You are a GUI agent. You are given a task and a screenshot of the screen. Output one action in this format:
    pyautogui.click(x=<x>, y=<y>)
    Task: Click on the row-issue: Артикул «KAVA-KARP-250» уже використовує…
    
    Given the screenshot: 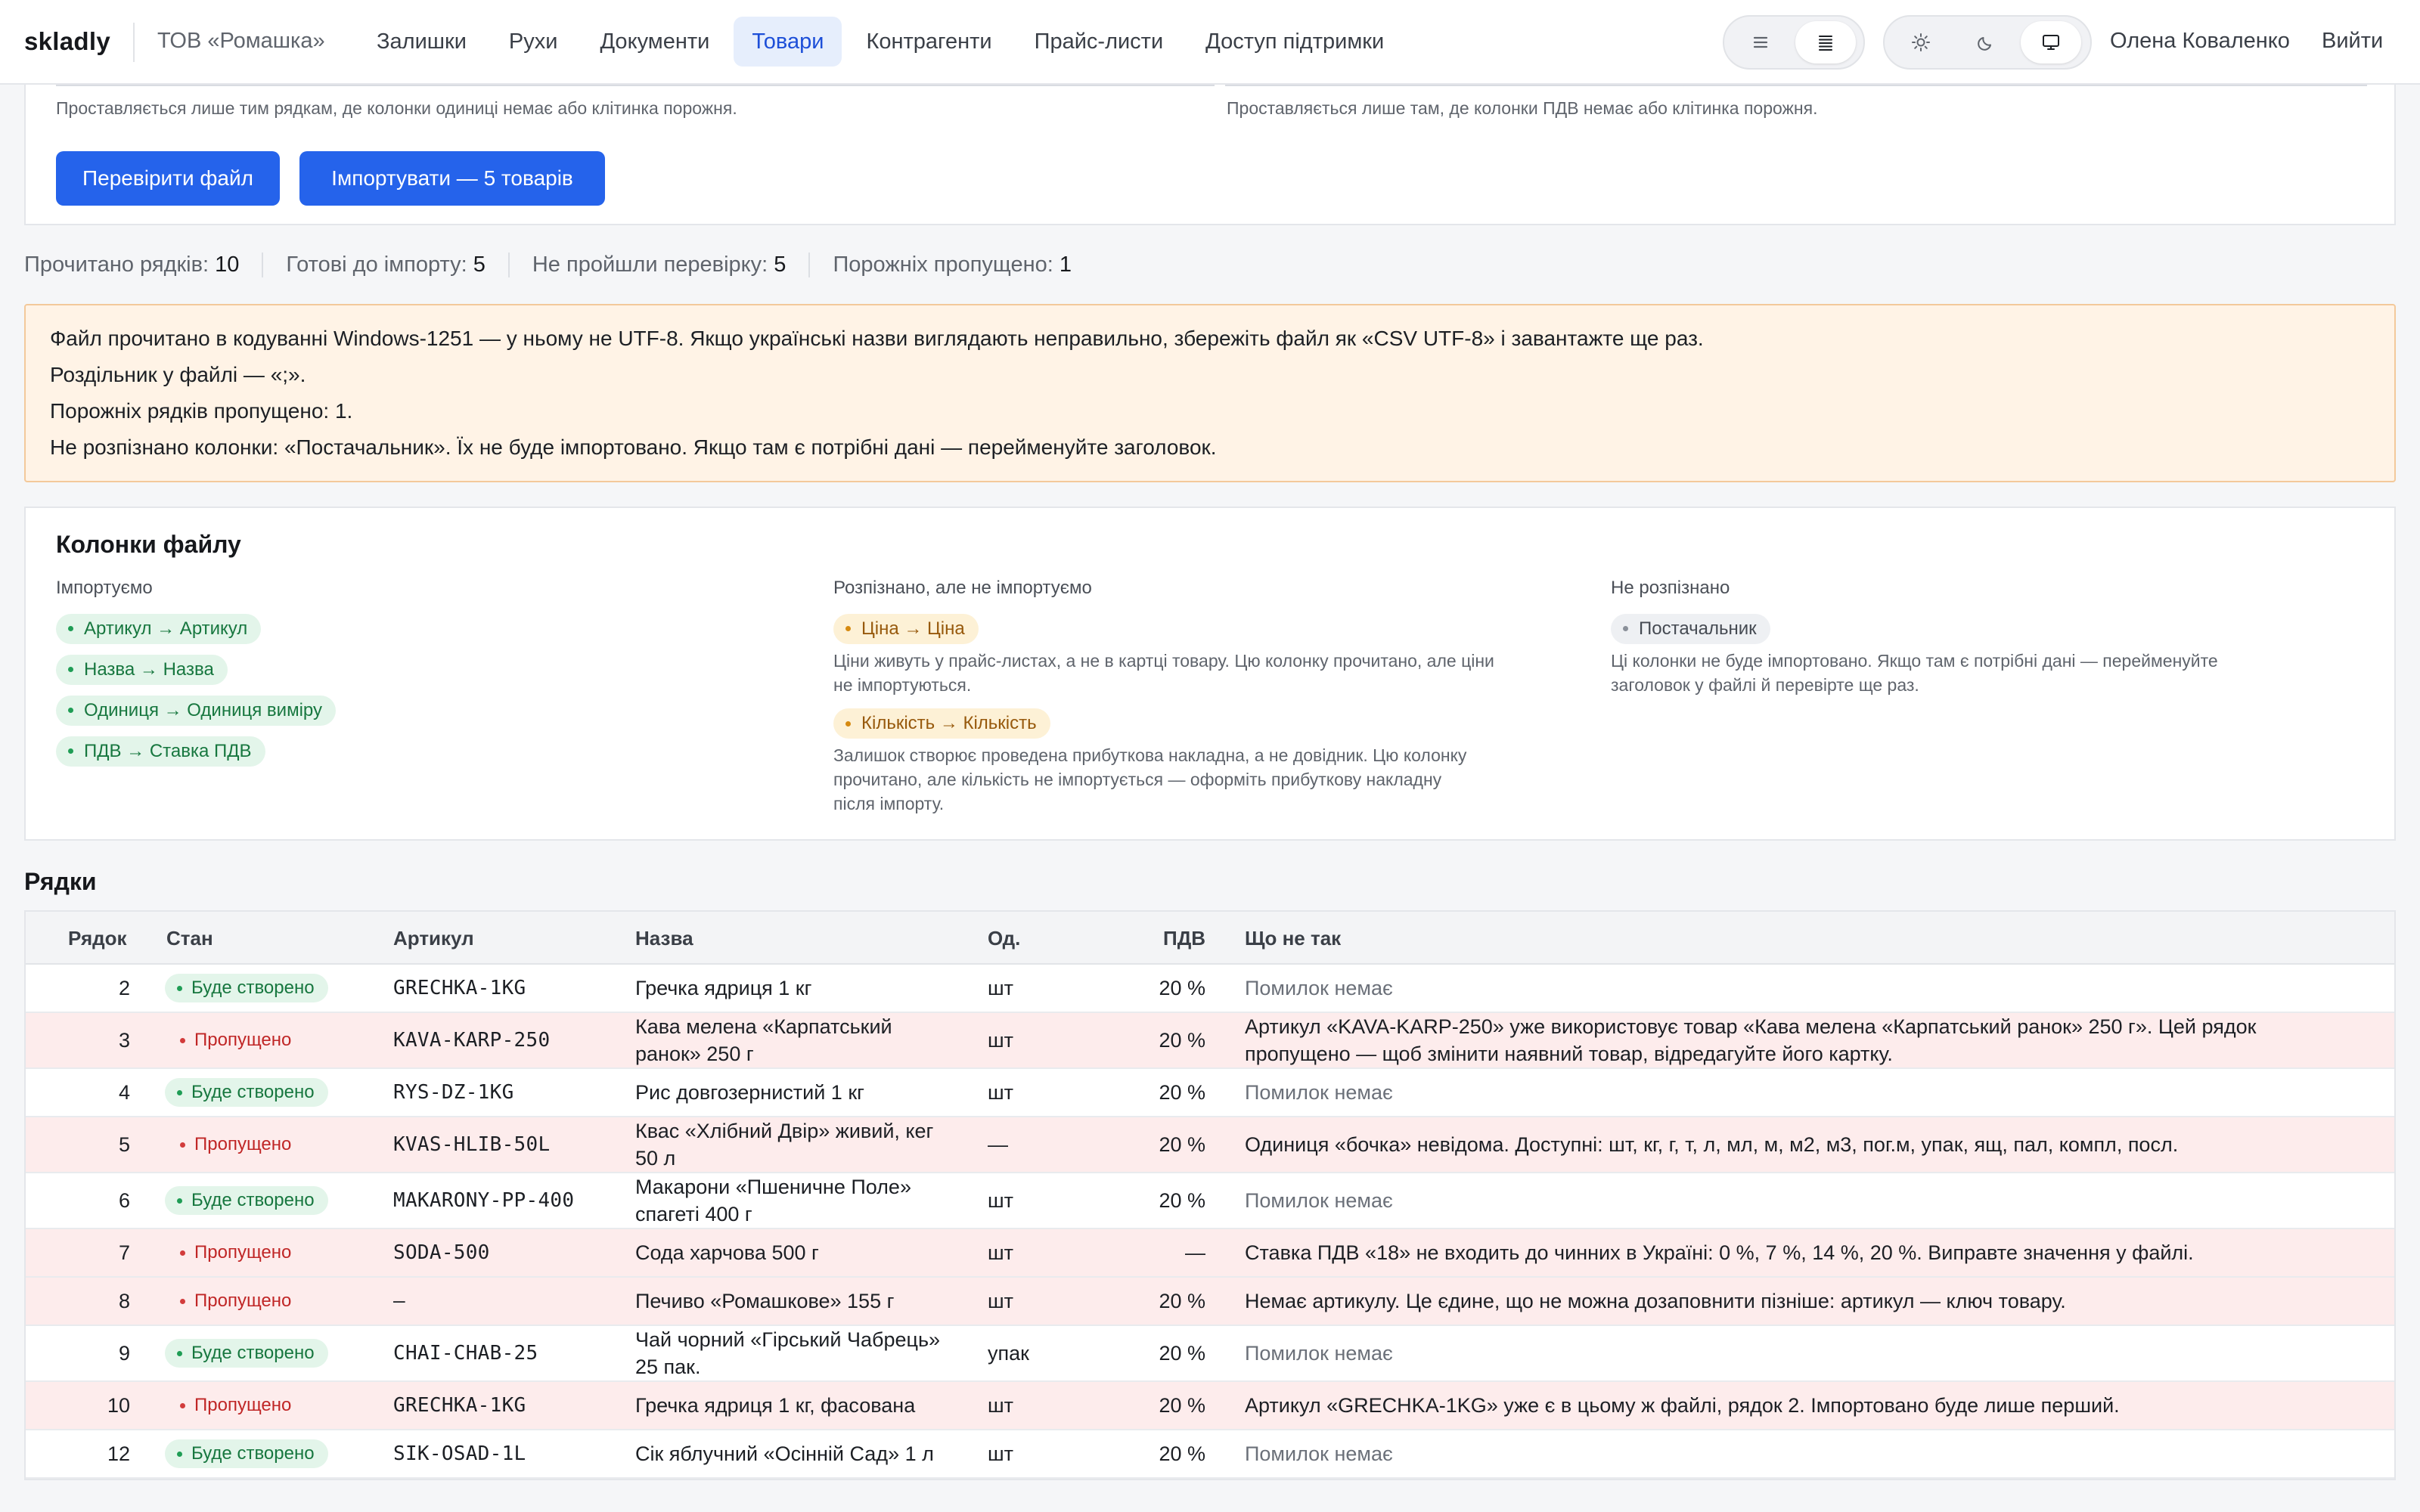 What is the action you would take?
    pyautogui.click(x=1751, y=1040)
    